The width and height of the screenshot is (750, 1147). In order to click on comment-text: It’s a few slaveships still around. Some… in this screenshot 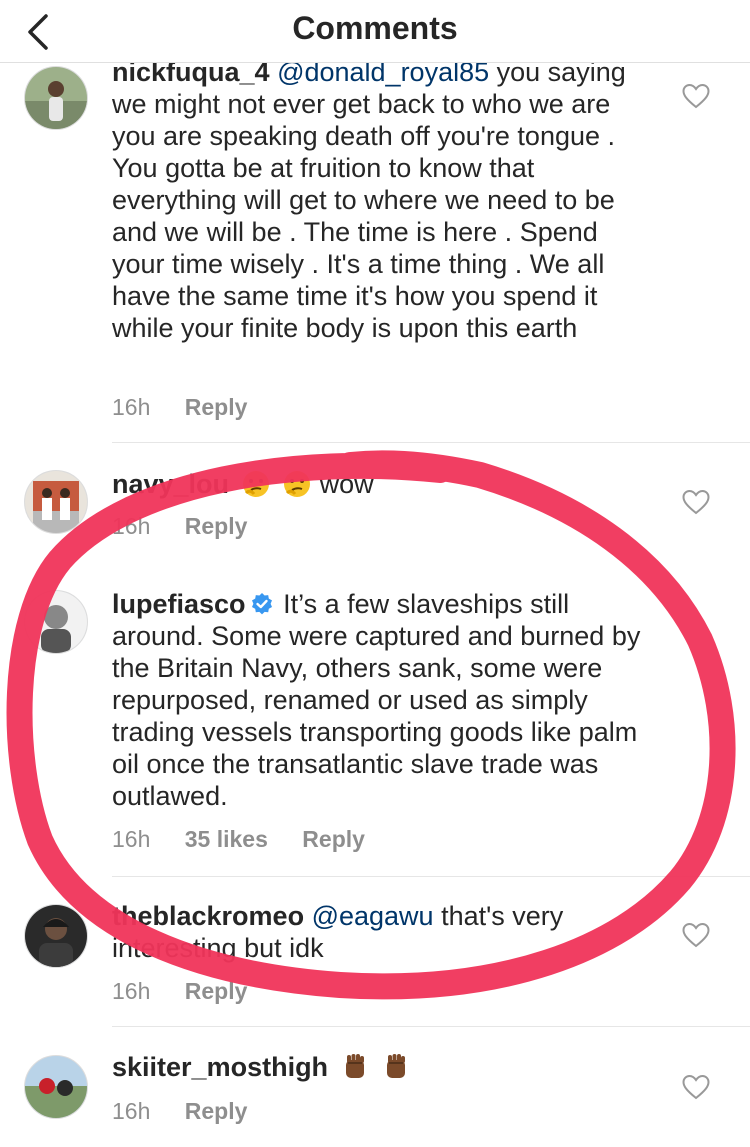, I will do `click(376, 700)`.